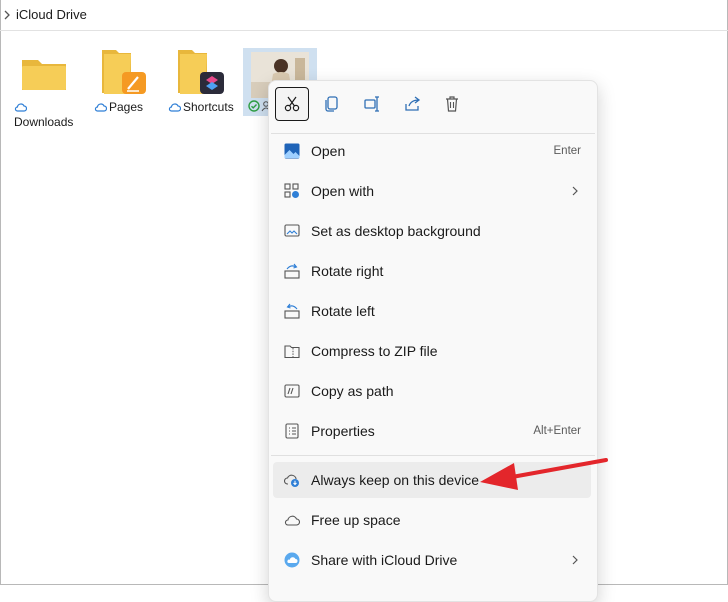 This screenshot has height=602, width=728. Describe the element at coordinates (291, 480) in the screenshot. I see `cloud-download-icon` at that location.